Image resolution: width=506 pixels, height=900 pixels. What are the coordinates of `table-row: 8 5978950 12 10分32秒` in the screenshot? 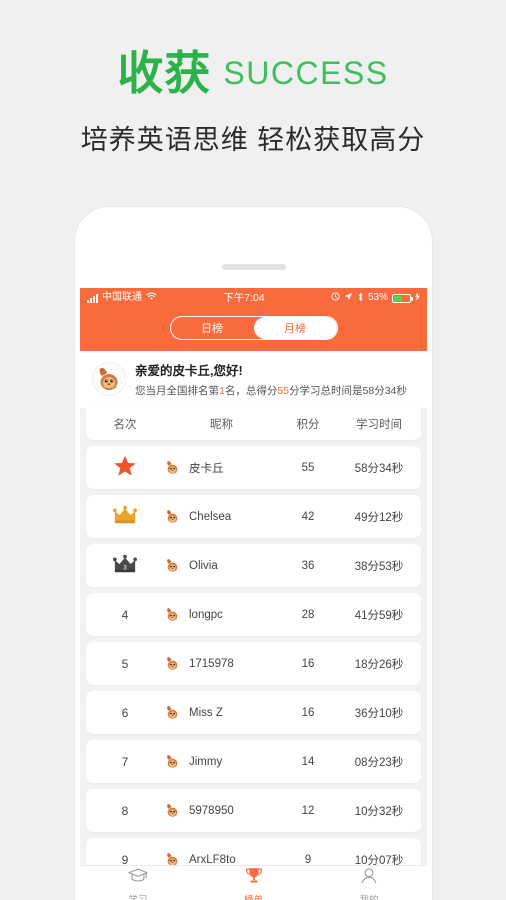 It's located at (253, 810).